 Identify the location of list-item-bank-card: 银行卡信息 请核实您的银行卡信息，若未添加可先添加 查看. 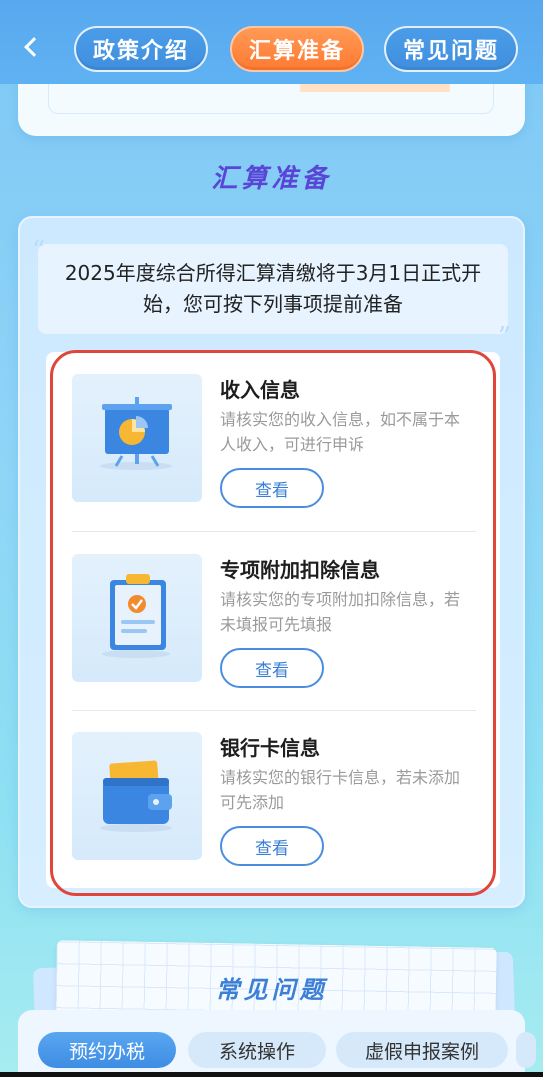
(274, 800).